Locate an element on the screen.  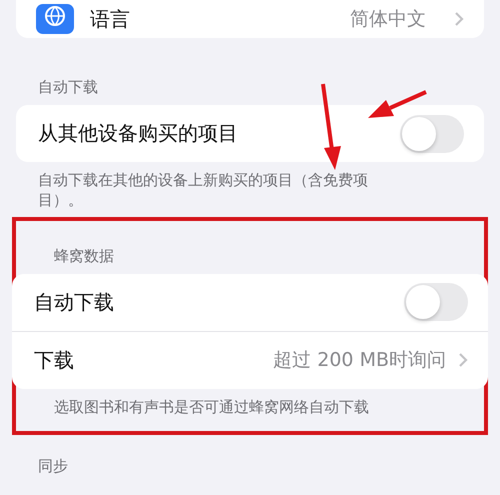
section-header: 同步 is located at coordinates (53, 466).